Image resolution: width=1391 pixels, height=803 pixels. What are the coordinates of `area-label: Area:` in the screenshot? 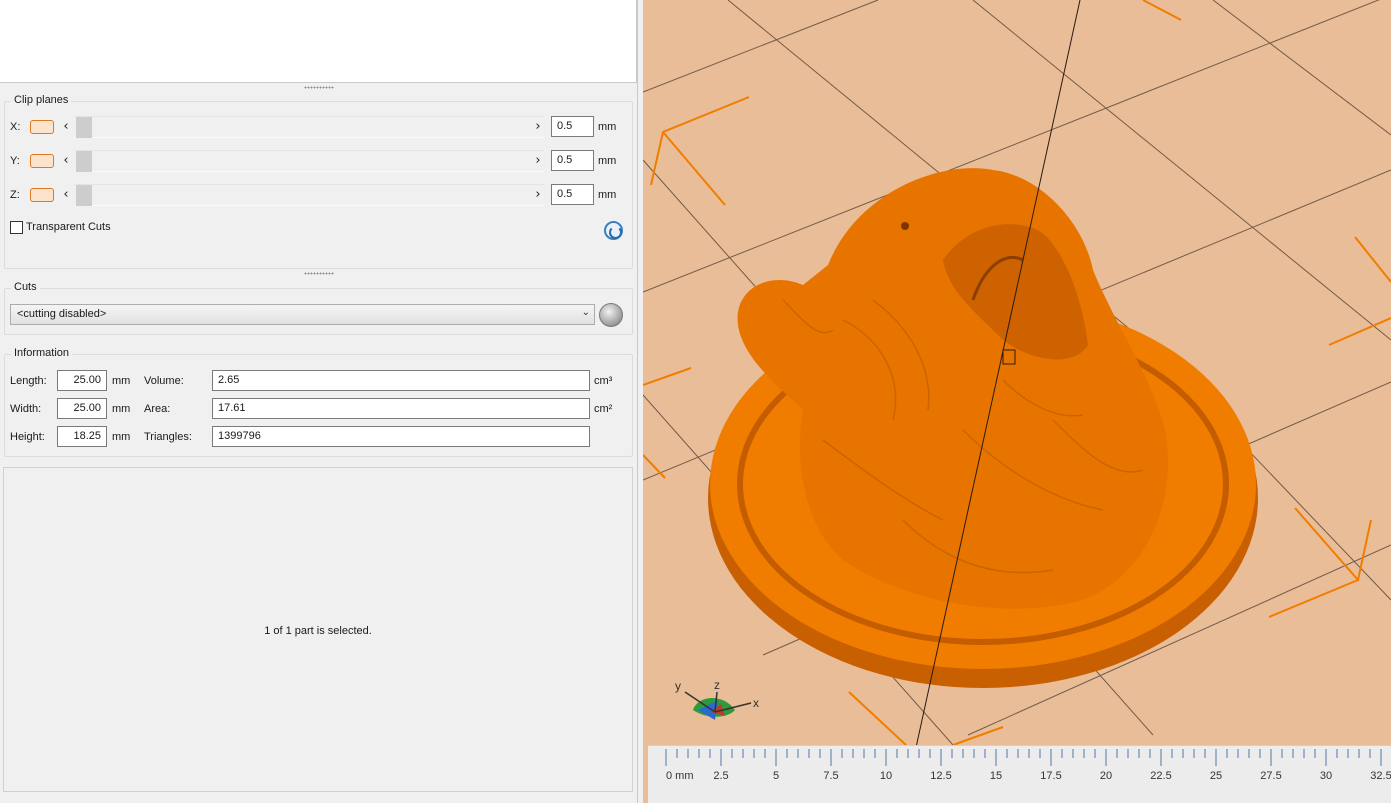 It's located at (157, 409).